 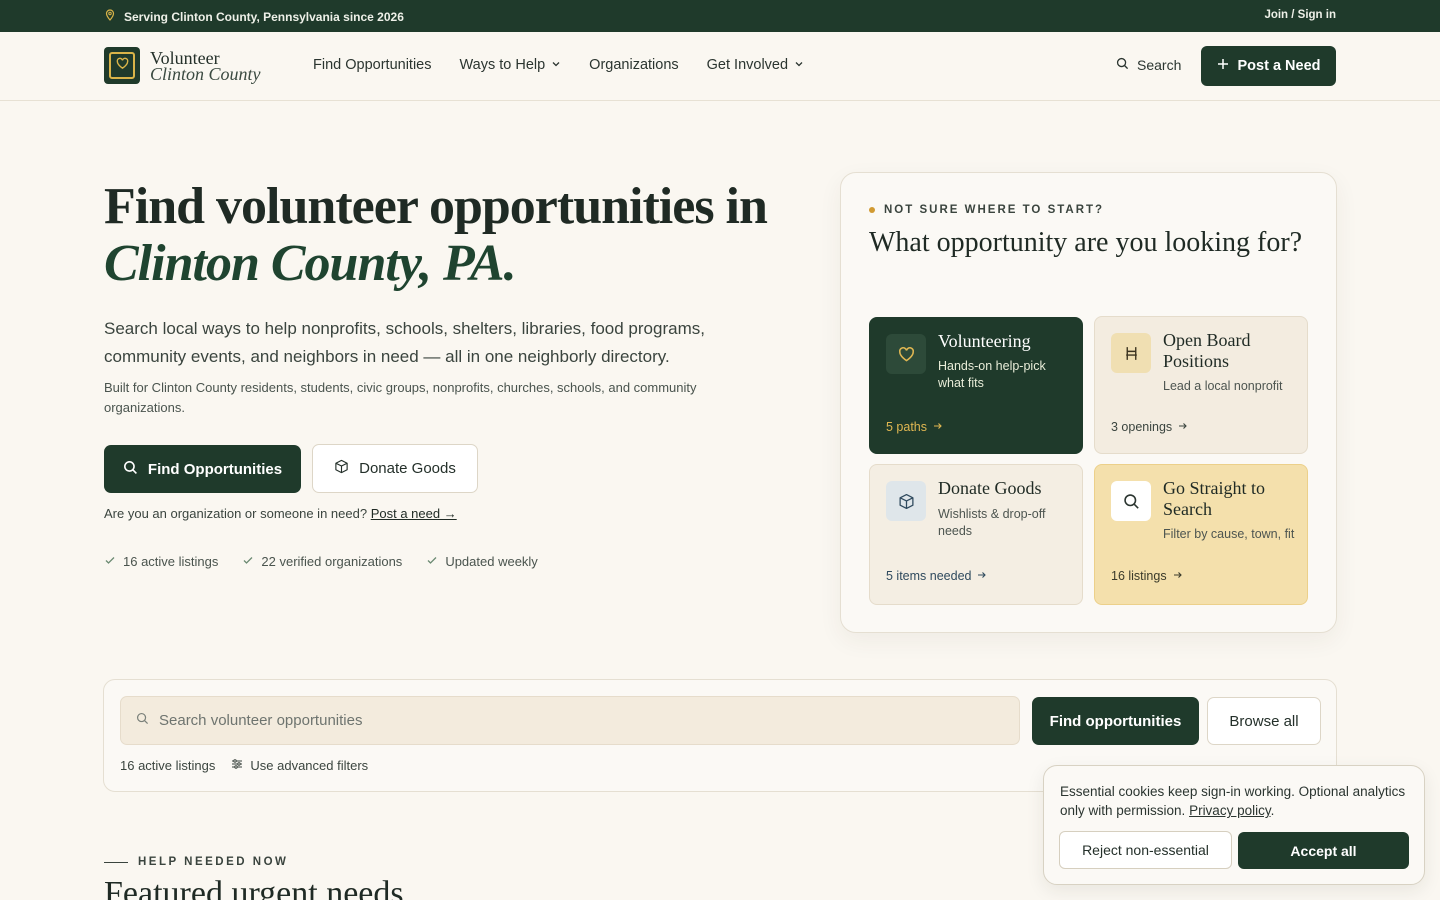 What do you see at coordinates (1223, 66) in the screenshot?
I see `plus-icon` at bounding box center [1223, 66].